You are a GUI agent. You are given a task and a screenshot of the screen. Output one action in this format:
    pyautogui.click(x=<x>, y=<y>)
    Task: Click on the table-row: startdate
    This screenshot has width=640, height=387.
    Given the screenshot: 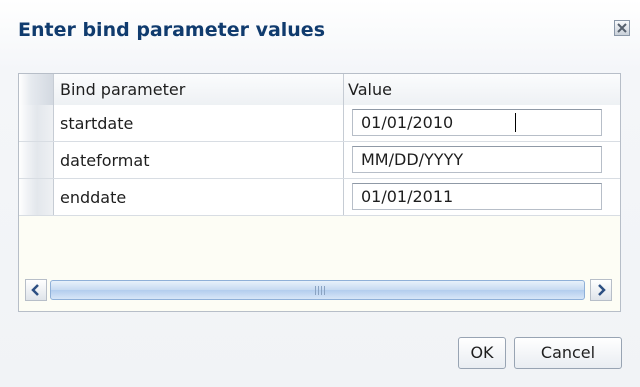 What is the action you would take?
    pyautogui.click(x=319, y=123)
    